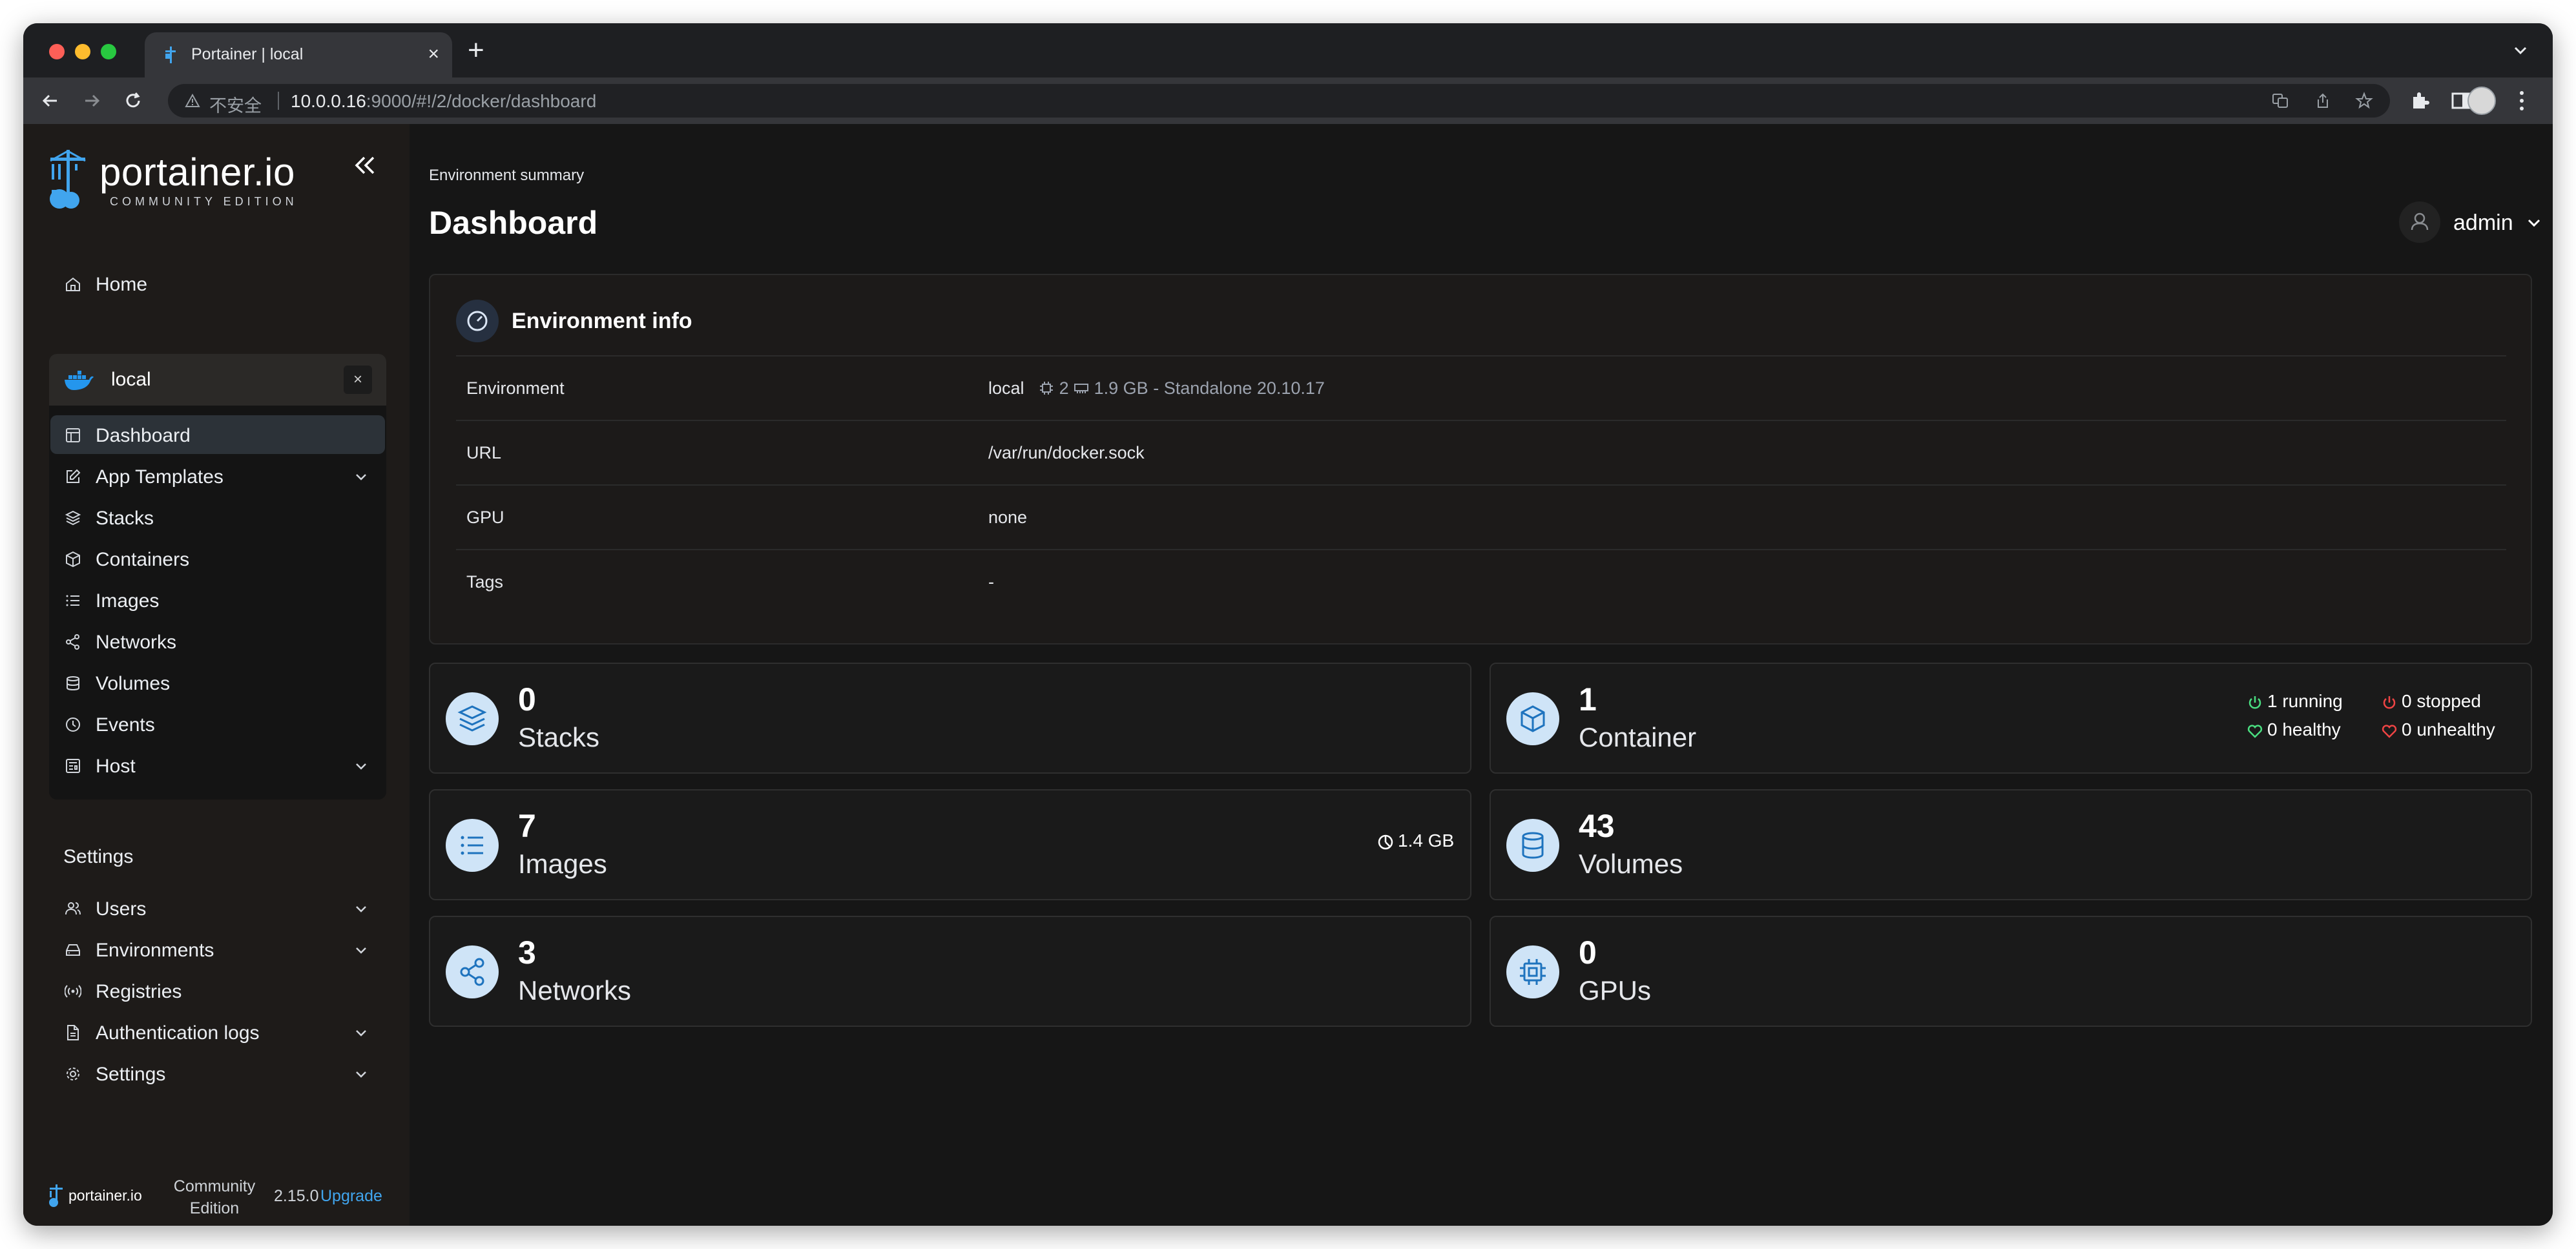  Describe the element at coordinates (217, 682) in the screenshot. I see `sidebar-item-volumes: Volumes` at that location.